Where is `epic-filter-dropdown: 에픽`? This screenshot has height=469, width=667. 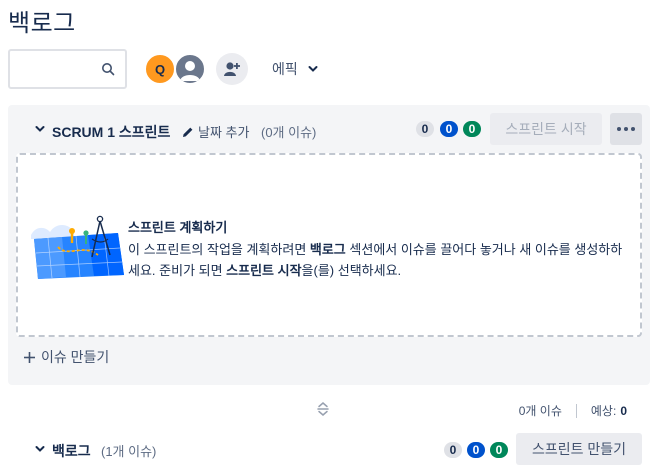 epic-filter-dropdown: 에픽 is located at coordinates (295, 69).